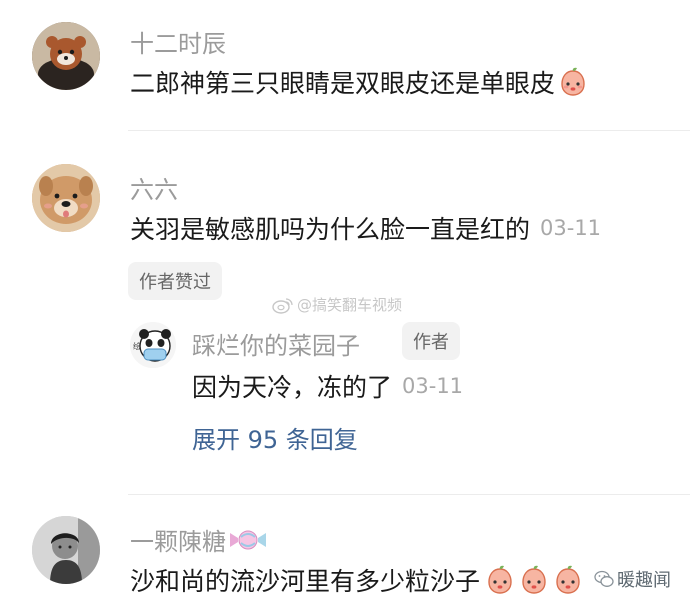 This screenshot has height=610, width=690. What do you see at coordinates (305, 581) in the screenshot?
I see `comment-body: 沙和尚的流沙河里有多少粒沙子` at bounding box center [305, 581].